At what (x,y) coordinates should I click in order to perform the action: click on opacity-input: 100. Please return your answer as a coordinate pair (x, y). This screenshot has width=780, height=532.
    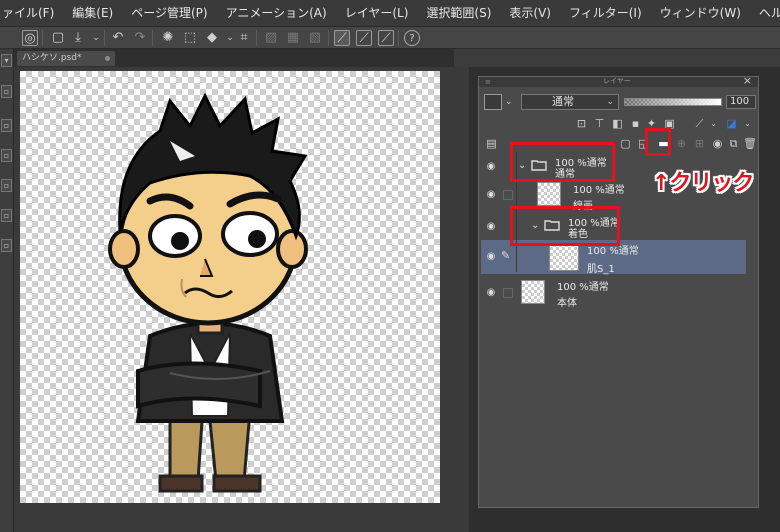
    Looking at the image, I should click on (741, 102).